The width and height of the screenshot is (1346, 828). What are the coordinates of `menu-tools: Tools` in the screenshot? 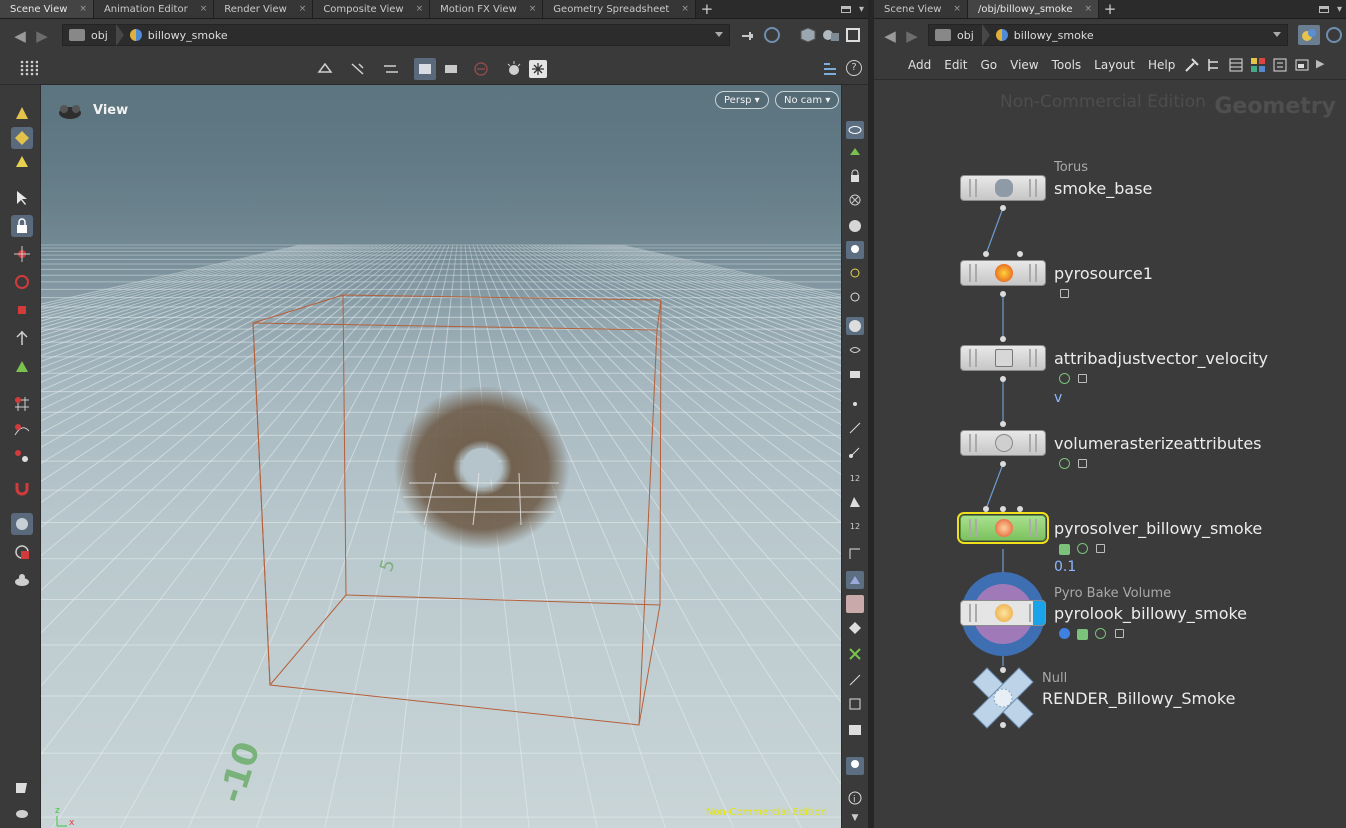 It's located at (1067, 65).